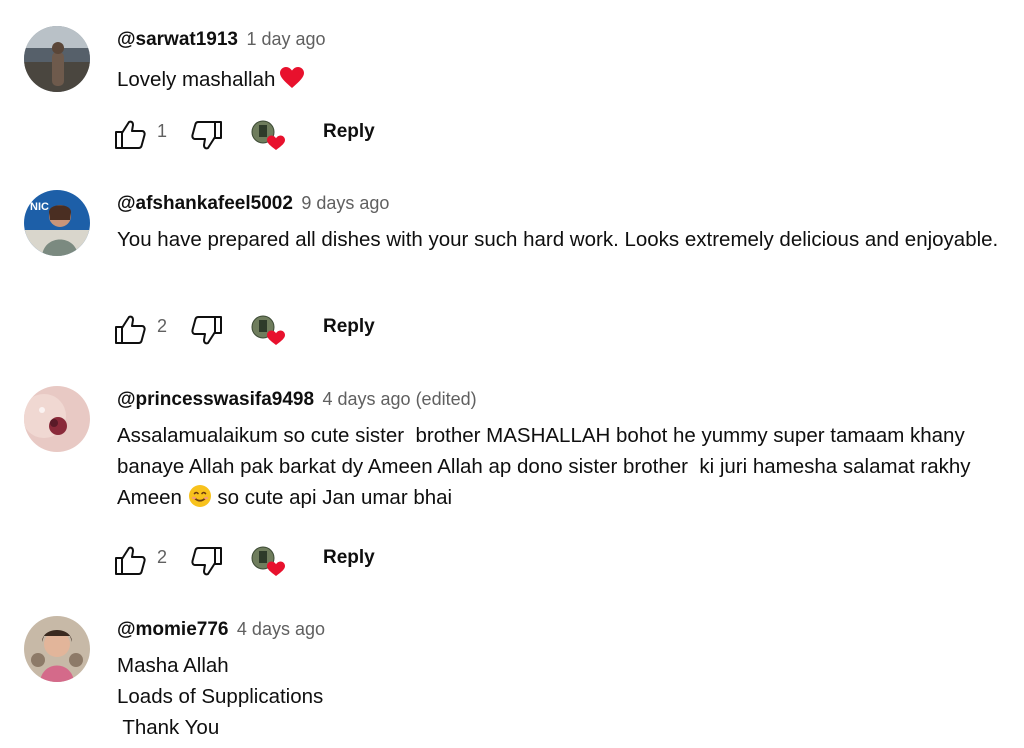 Image resolution: width=1024 pixels, height=748 pixels. Describe the element at coordinates (215, 399) in the screenshot. I see `comment-author: @princesswasifa9498` at that location.